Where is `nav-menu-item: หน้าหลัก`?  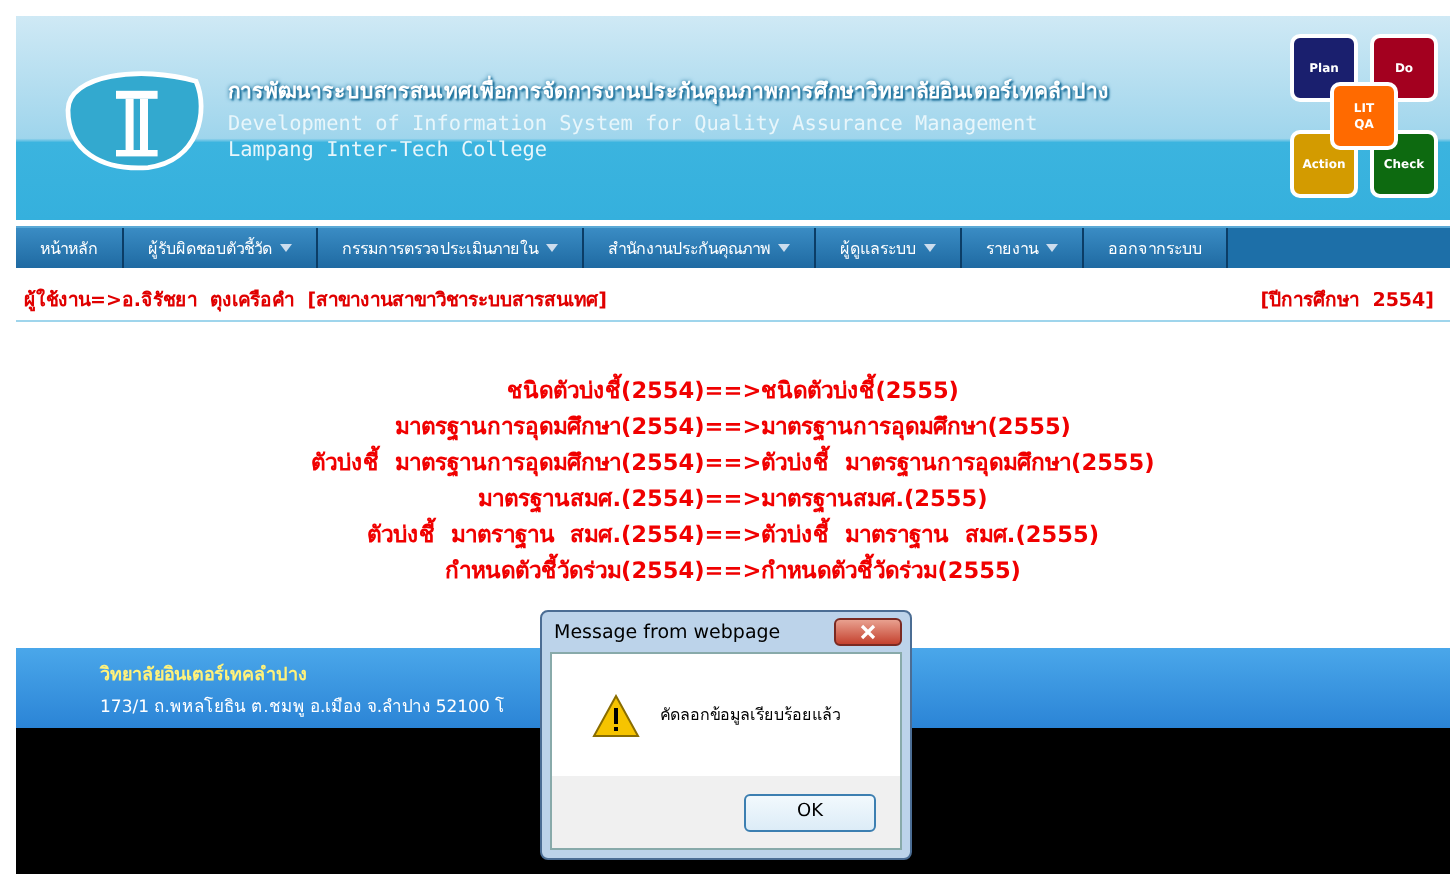 nav-menu-item: หน้าหลัก is located at coordinates (70, 248).